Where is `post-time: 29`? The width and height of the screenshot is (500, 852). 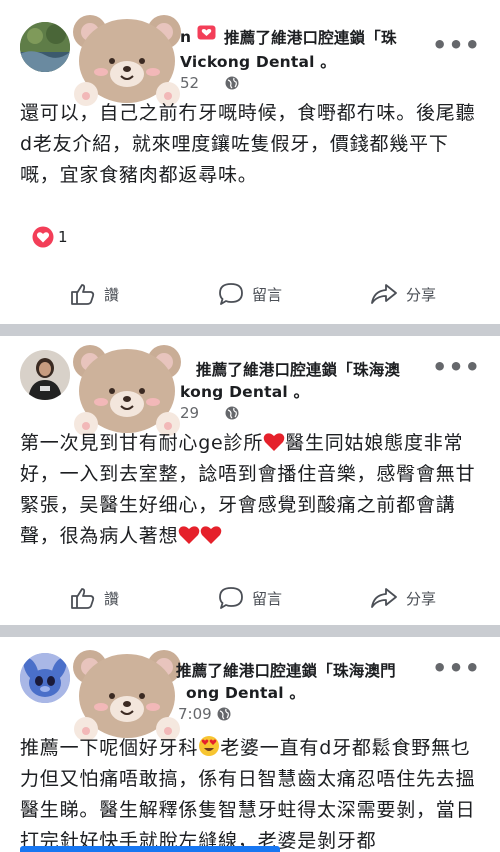
post-time: 29 is located at coordinates (189, 413).